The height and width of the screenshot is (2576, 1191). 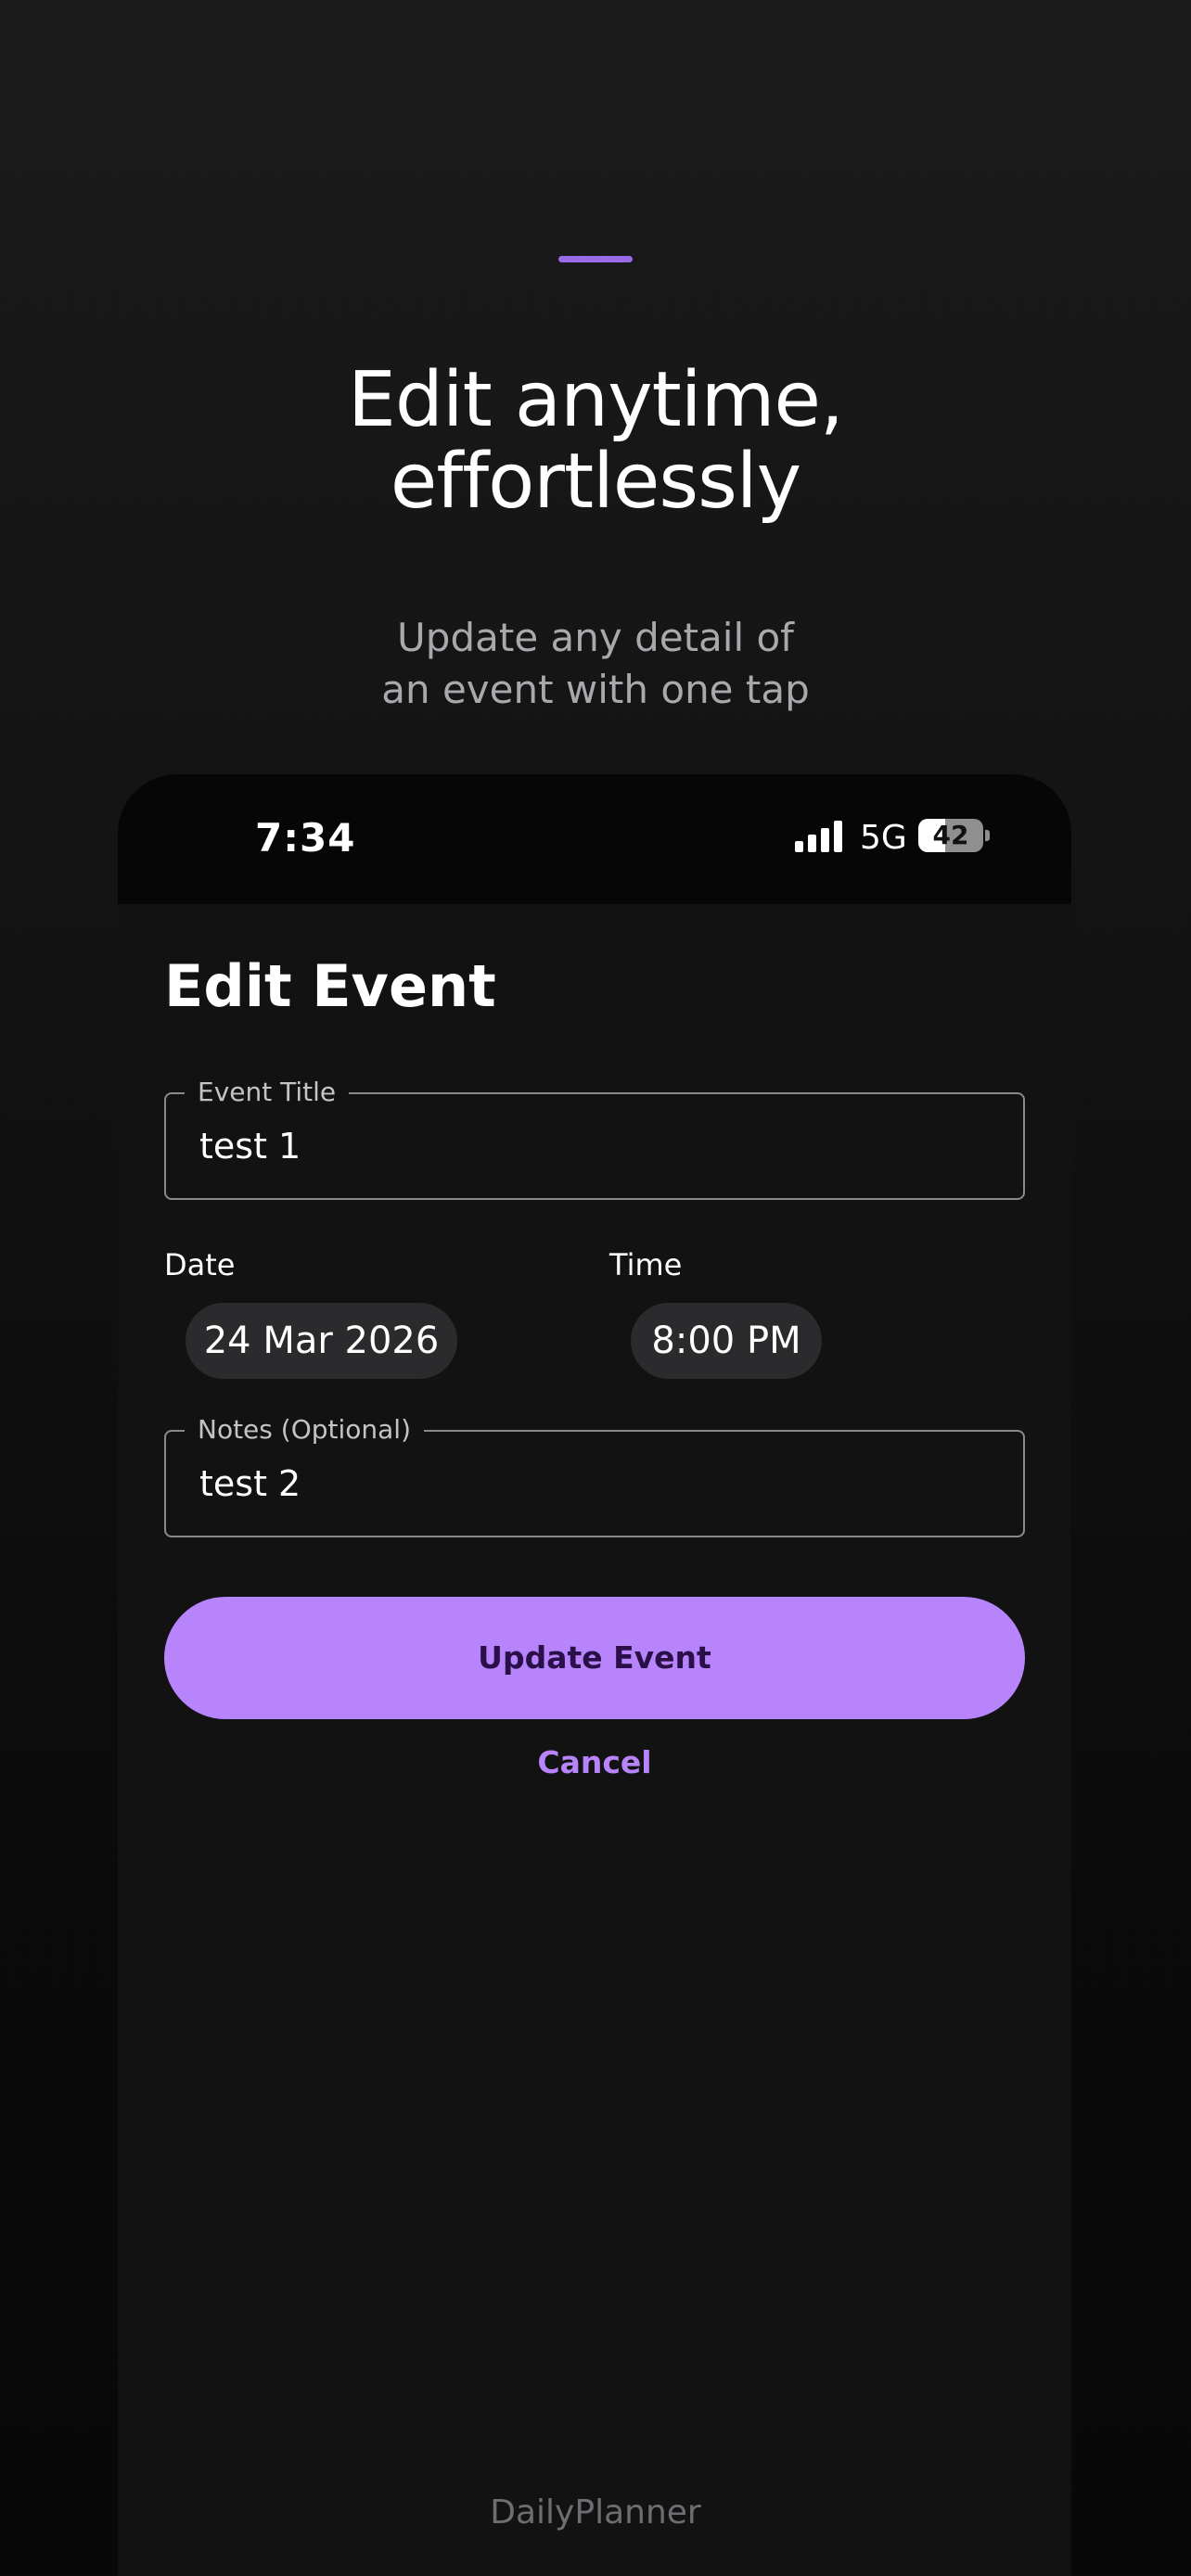 What do you see at coordinates (594, 839) in the screenshot?
I see `status-bar: 7:34 5G 42` at bounding box center [594, 839].